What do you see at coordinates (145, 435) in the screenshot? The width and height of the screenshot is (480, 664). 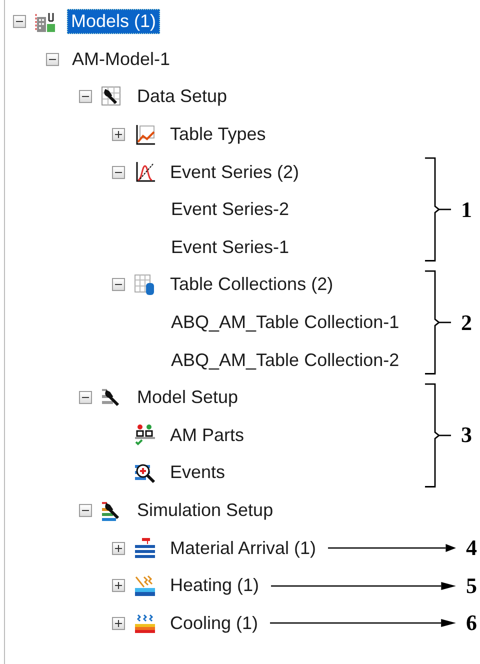 I see `parts-icon` at bounding box center [145, 435].